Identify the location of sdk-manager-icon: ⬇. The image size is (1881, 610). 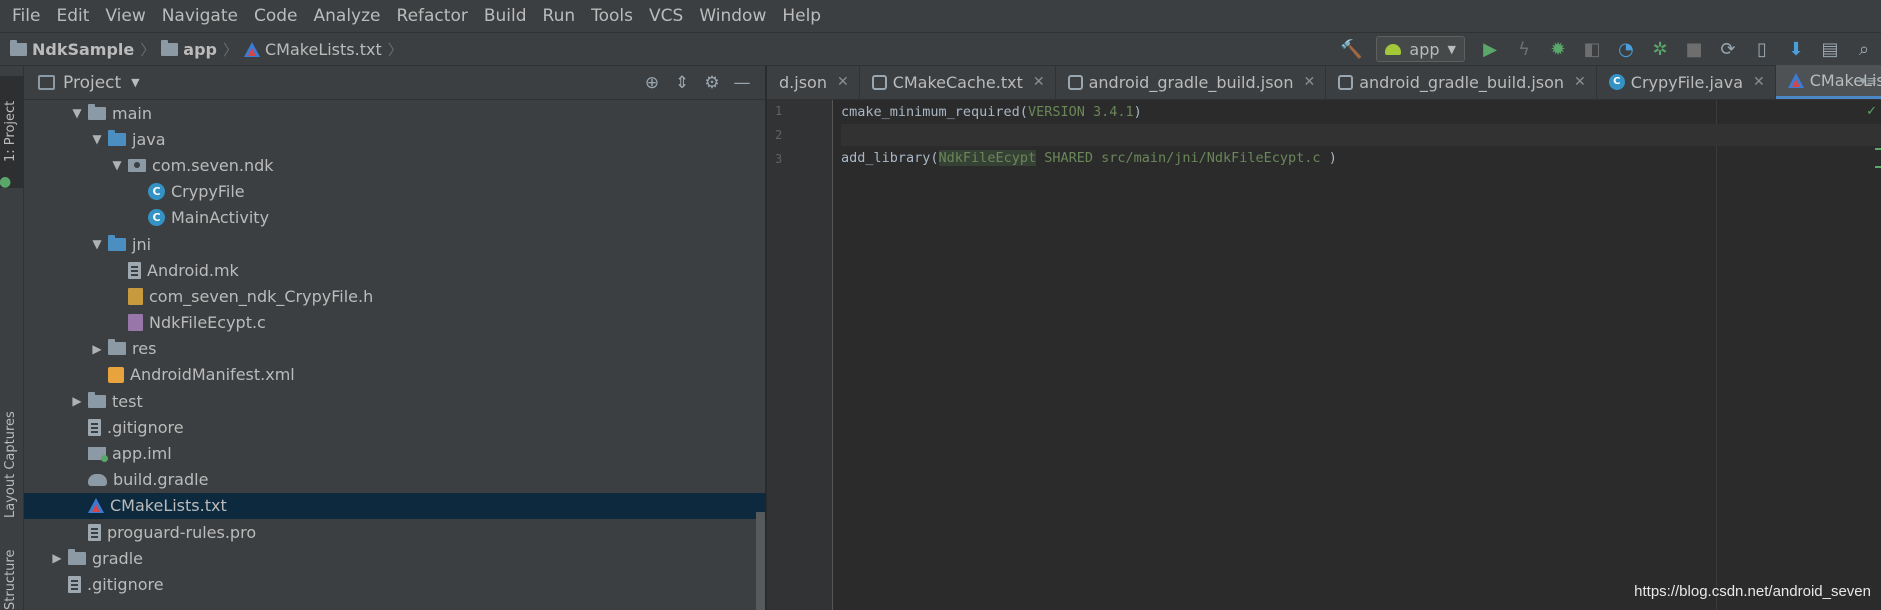
(1796, 49).